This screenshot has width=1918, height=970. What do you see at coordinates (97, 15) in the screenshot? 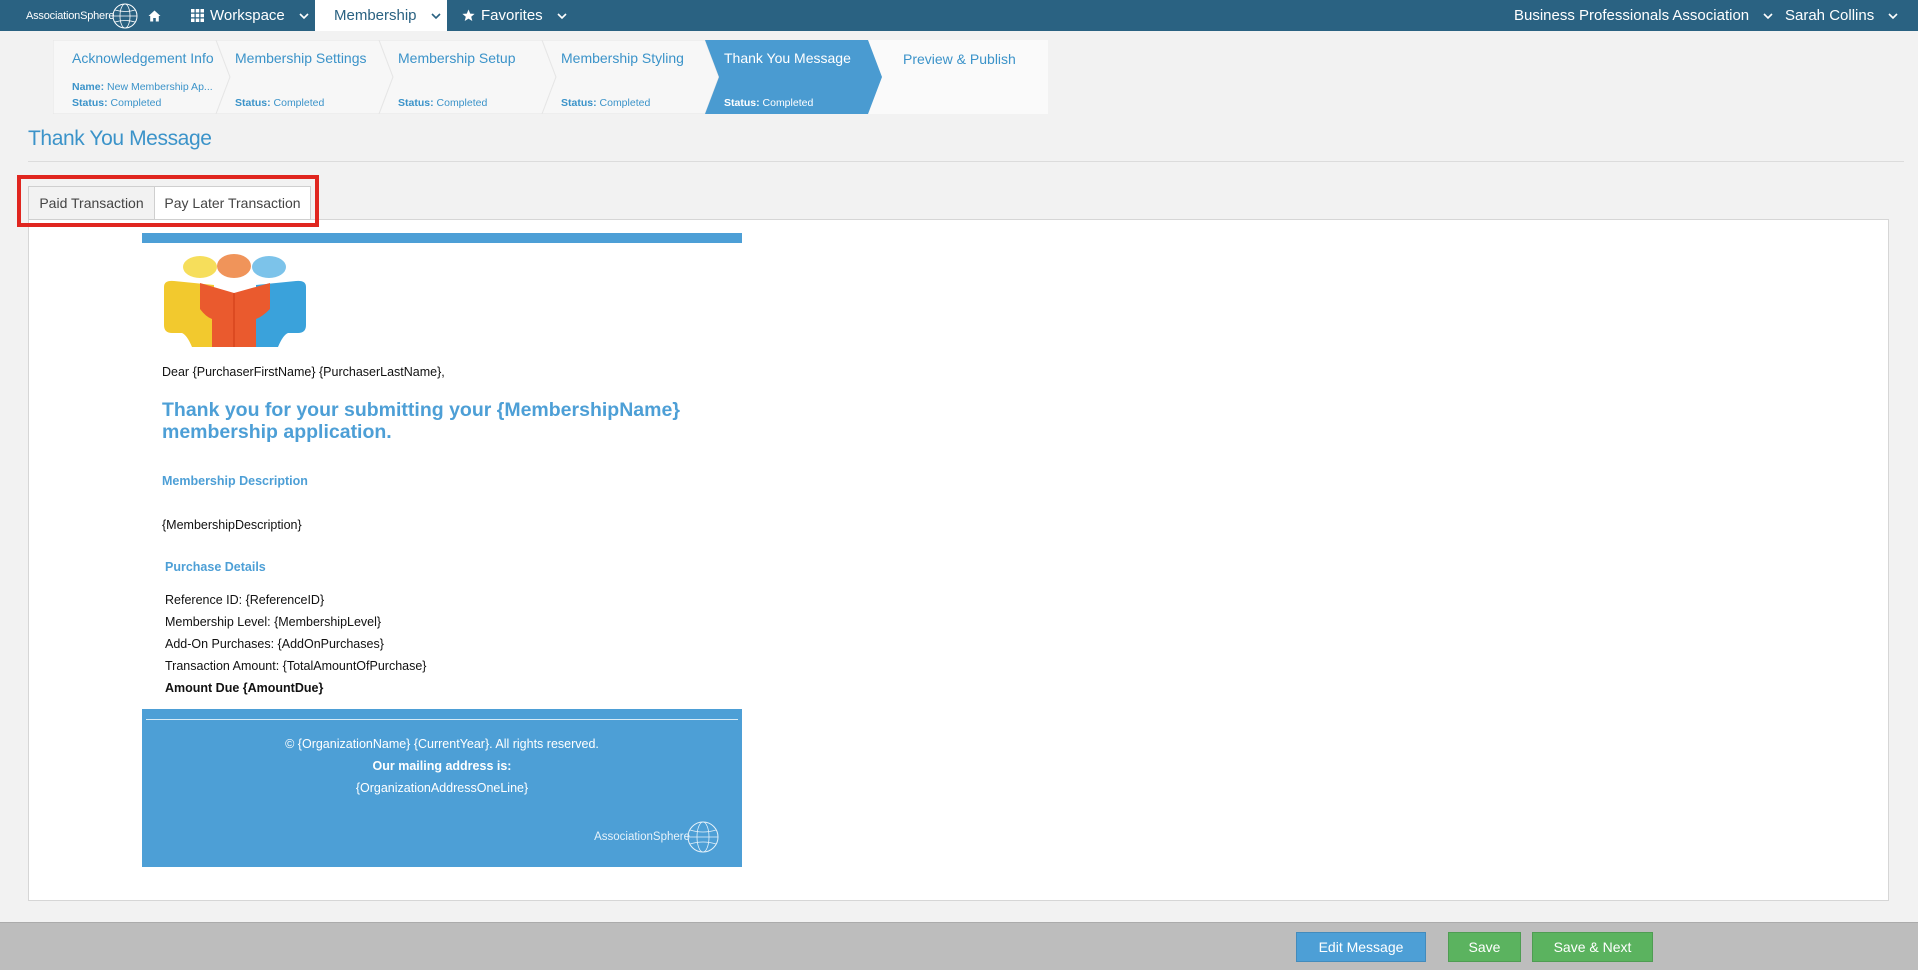
I see `logo-text-sphere: Sphere` at bounding box center [97, 15].